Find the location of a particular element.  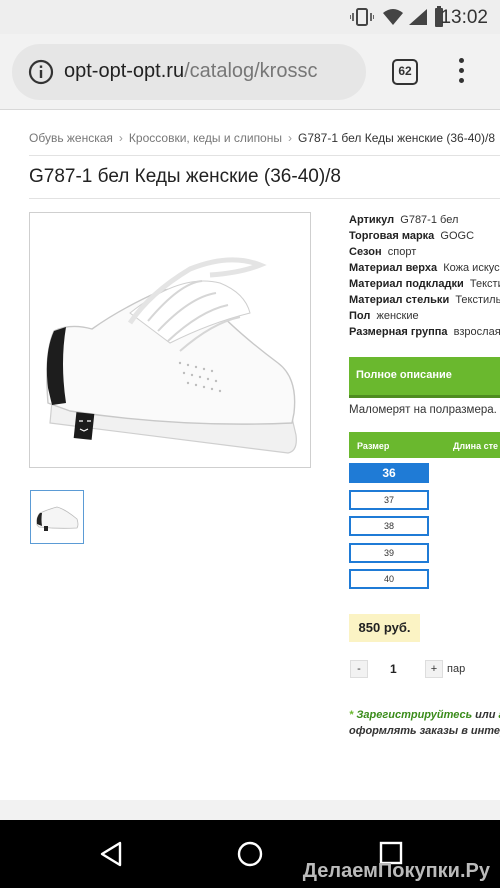

spec-row: Артикул G787-1 бел is located at coordinates (424, 220).